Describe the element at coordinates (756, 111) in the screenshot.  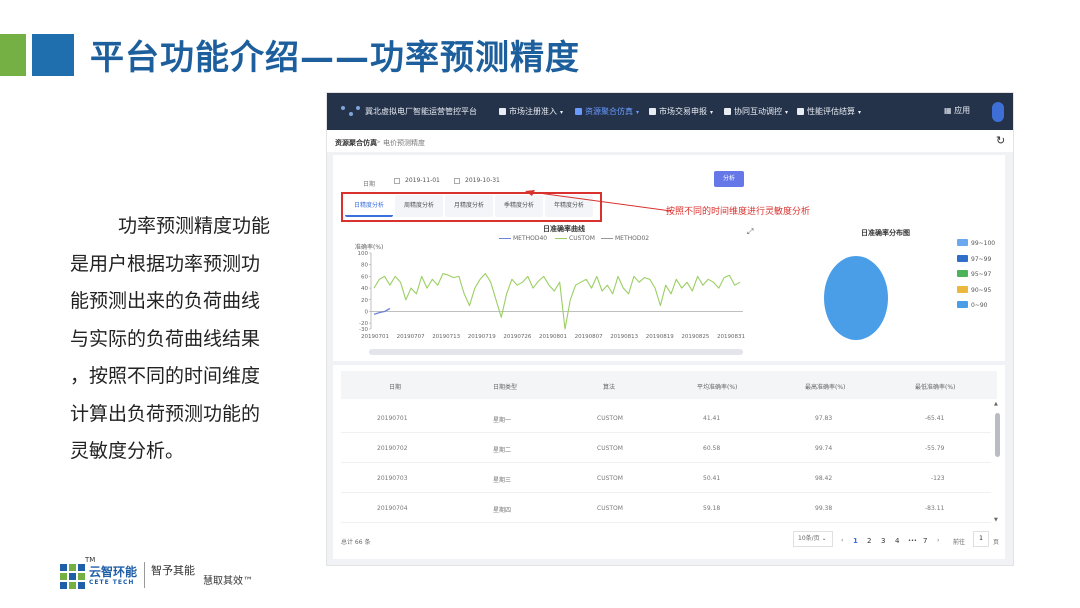
I see `nav-coordinated-control: 协同互动调控 ▾` at that location.